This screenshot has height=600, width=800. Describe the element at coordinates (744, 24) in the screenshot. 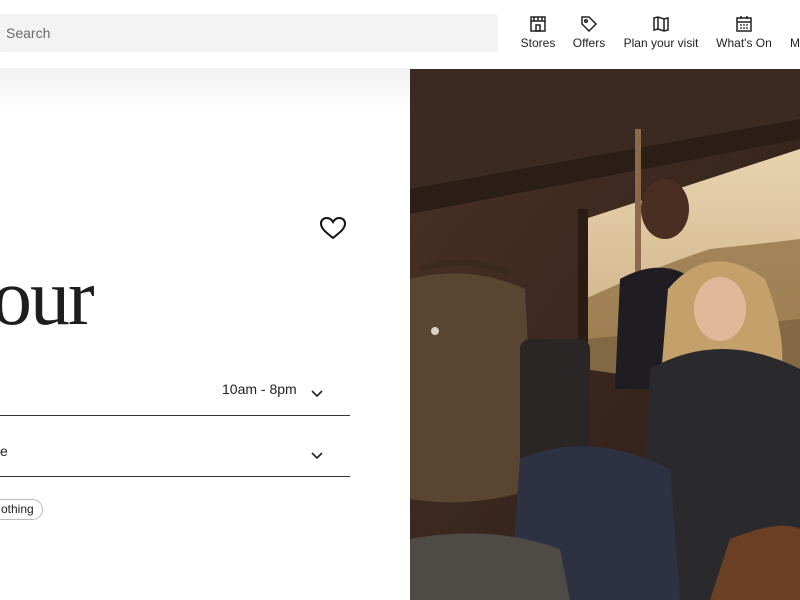

I see `calendar-icon` at that location.